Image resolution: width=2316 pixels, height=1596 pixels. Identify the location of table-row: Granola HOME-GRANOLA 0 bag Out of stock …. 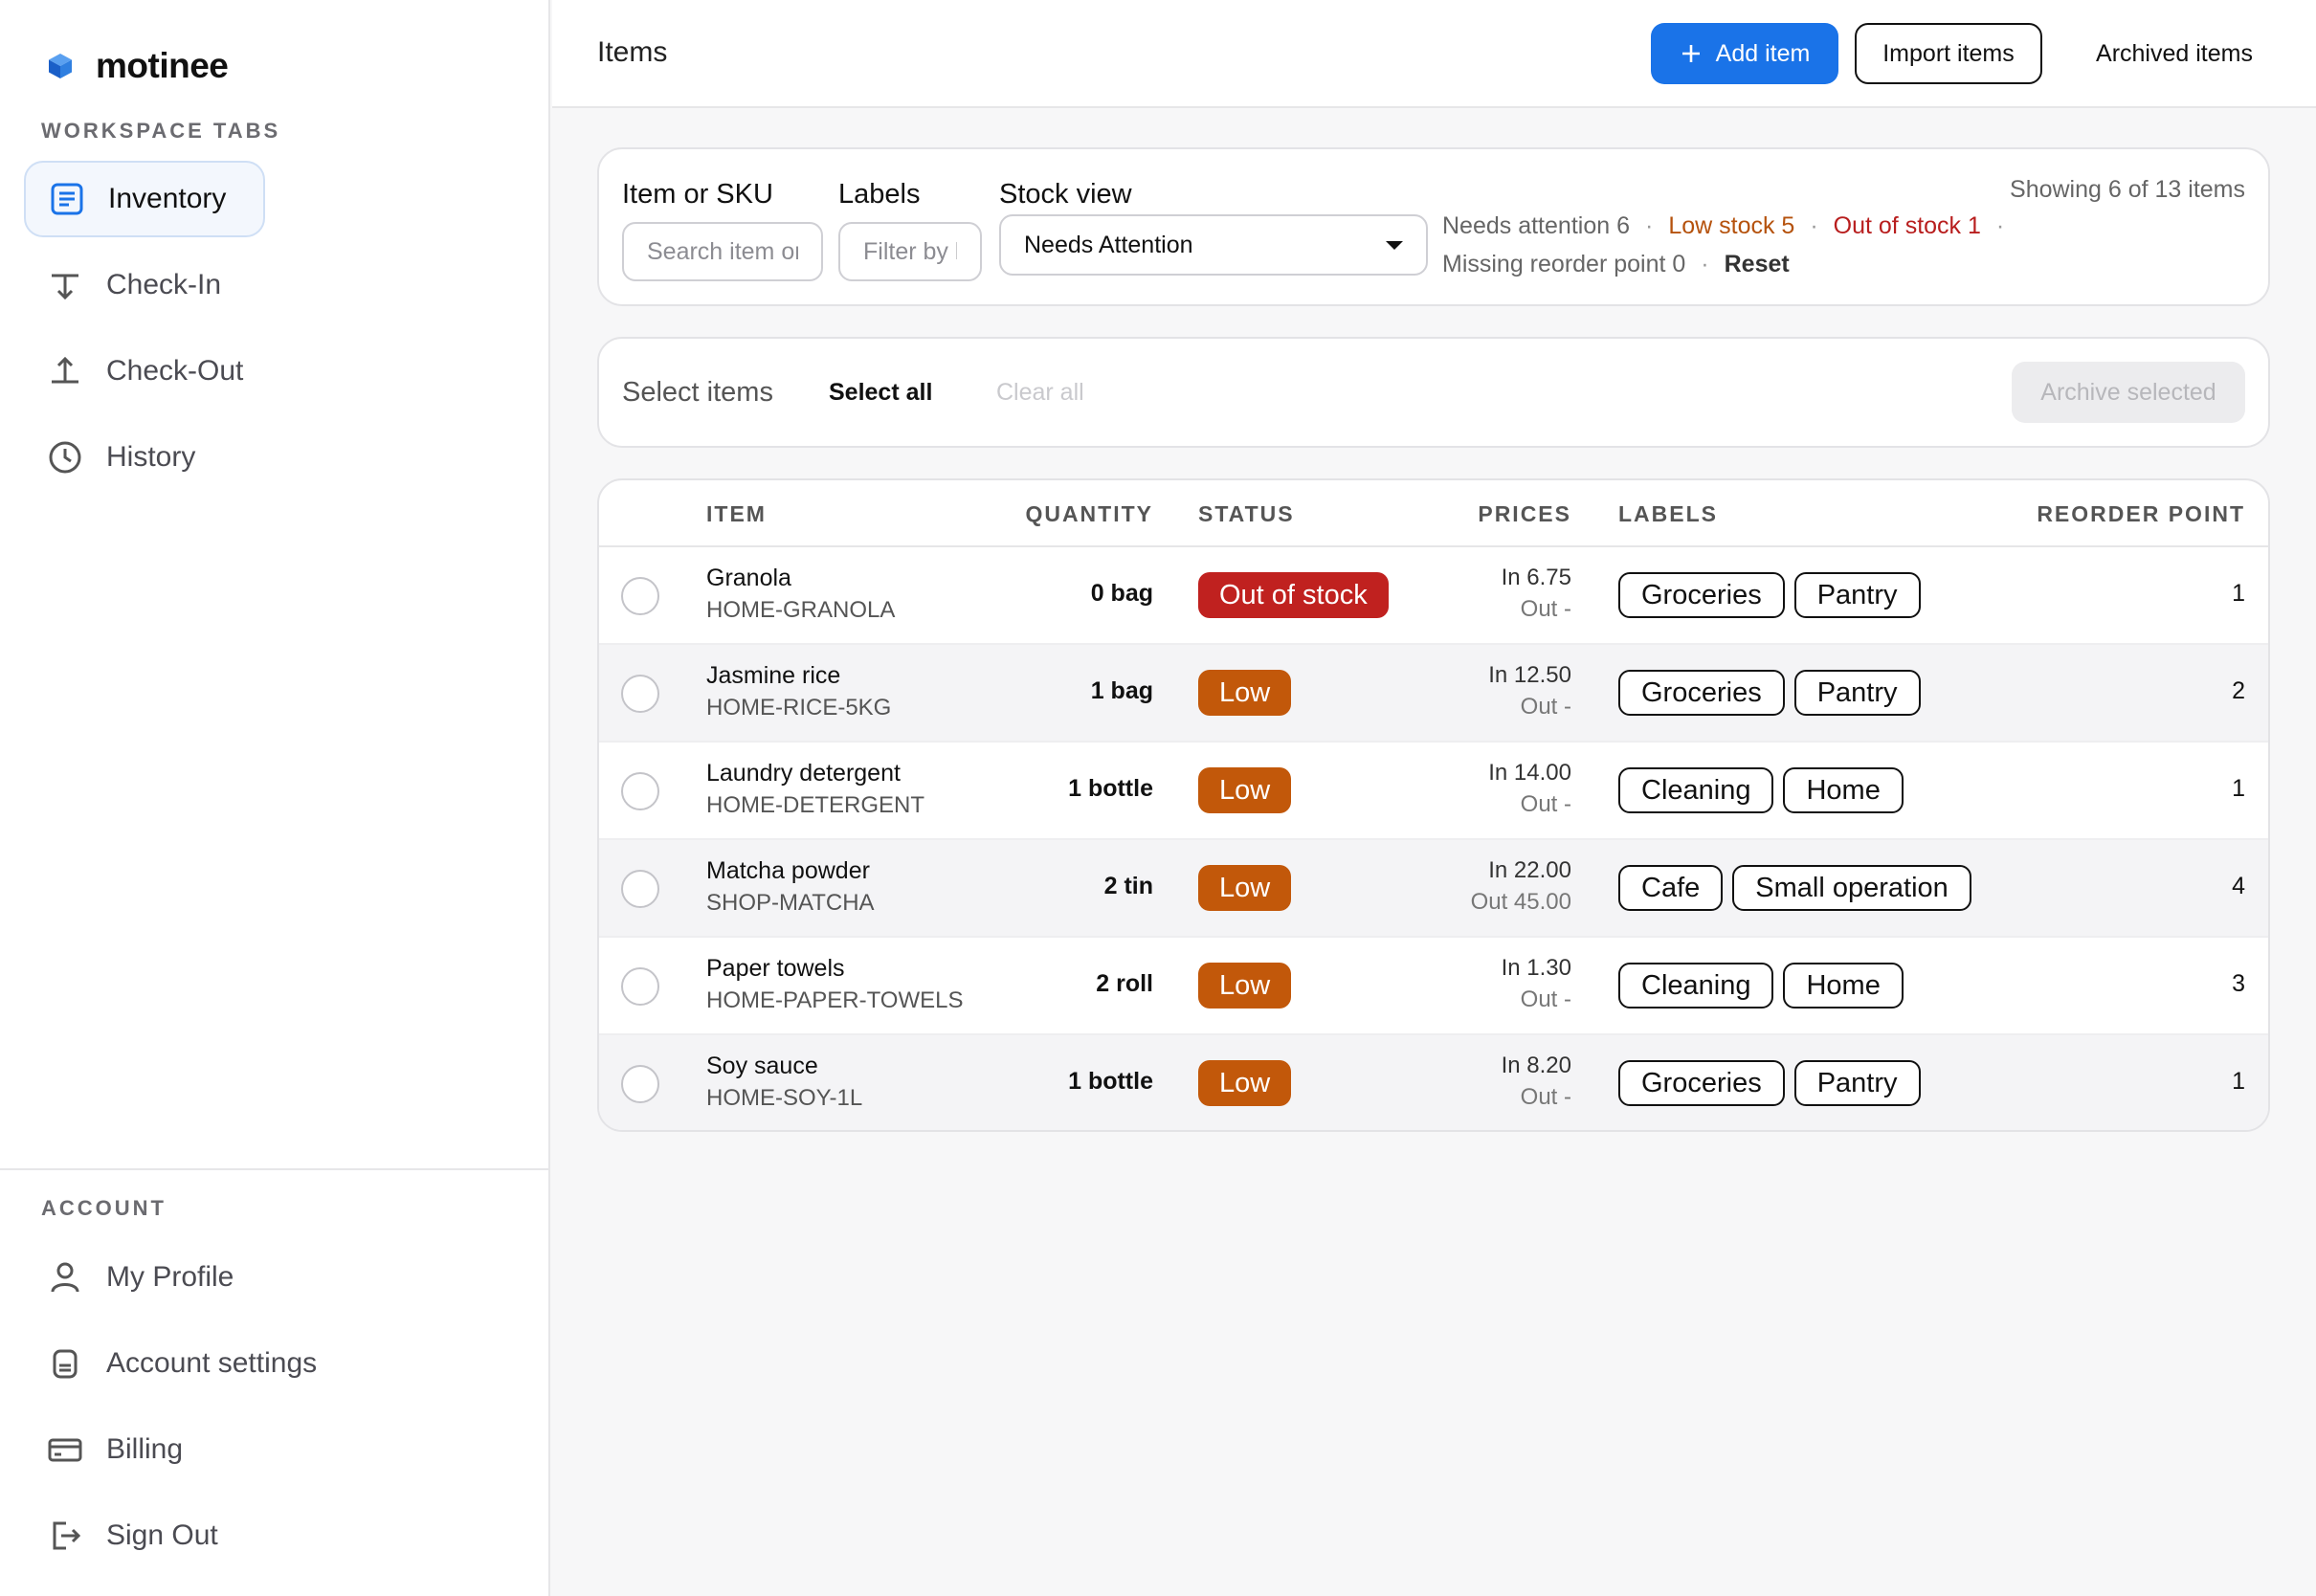
(1433, 596).